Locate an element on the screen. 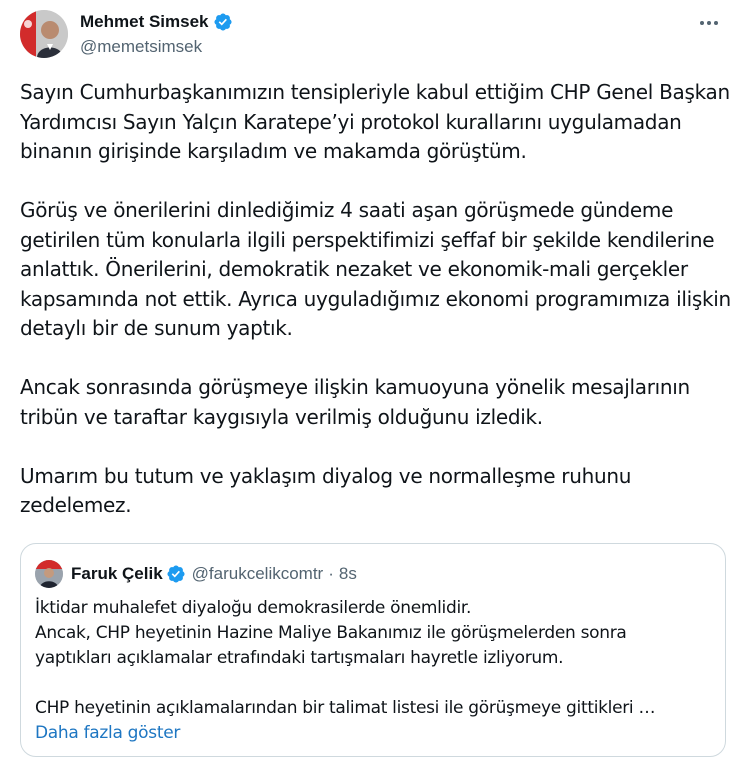 Image resolution: width=744 pixels, height=758 pixels. author-avatar-image is located at coordinates (44, 34).